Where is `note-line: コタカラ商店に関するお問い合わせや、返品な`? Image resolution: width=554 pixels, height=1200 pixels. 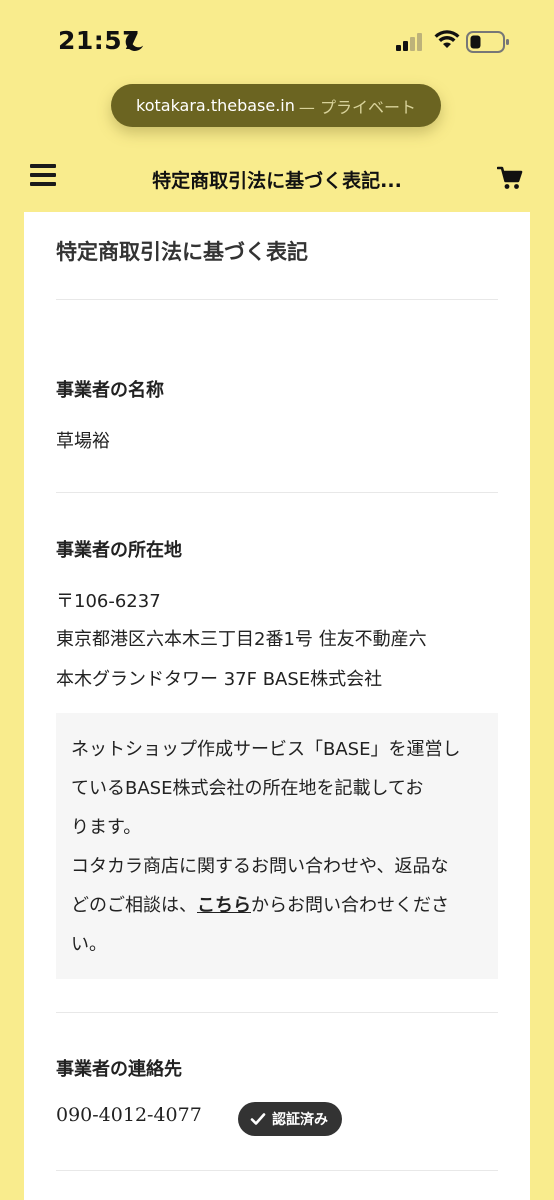 note-line: コタカラ商店に関するお問い合わせや、返品な is located at coordinates (260, 866).